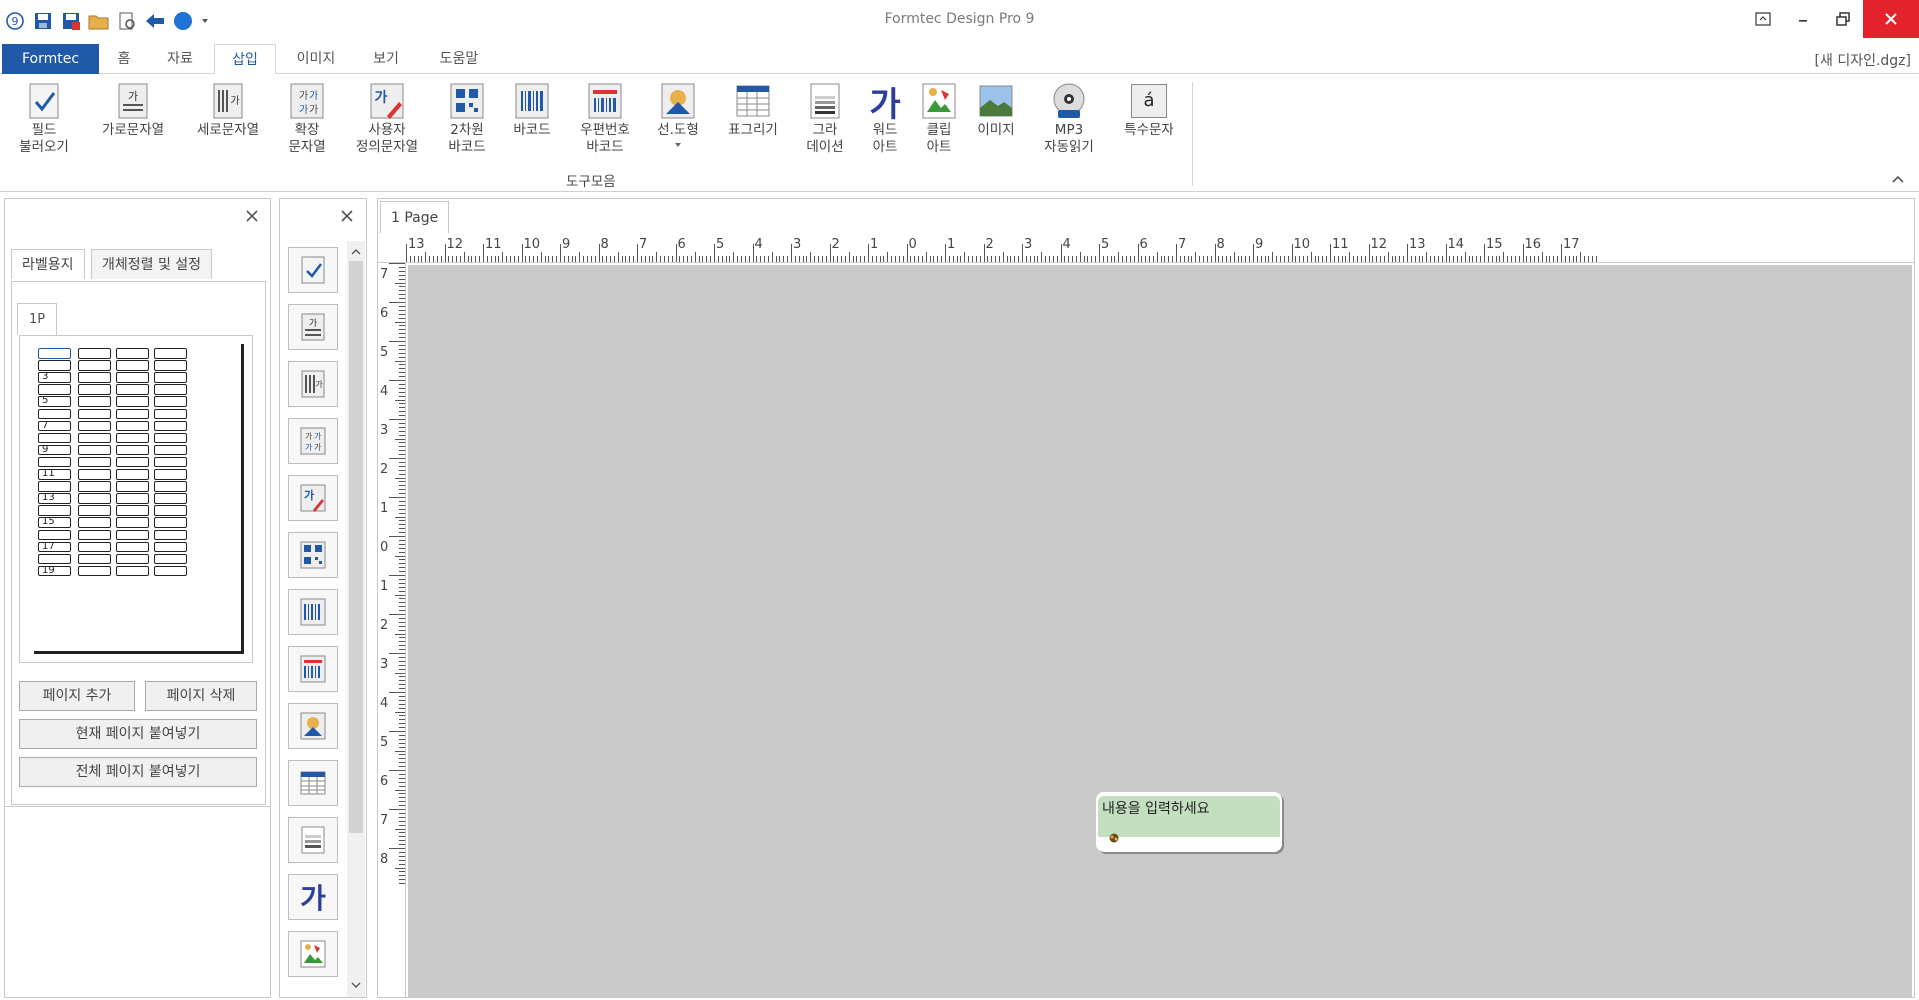 This screenshot has height=1000, width=1919. Describe the element at coordinates (1069, 118) in the screenshot. I see `mp3-reading-button: MP3 자동읽기` at that location.